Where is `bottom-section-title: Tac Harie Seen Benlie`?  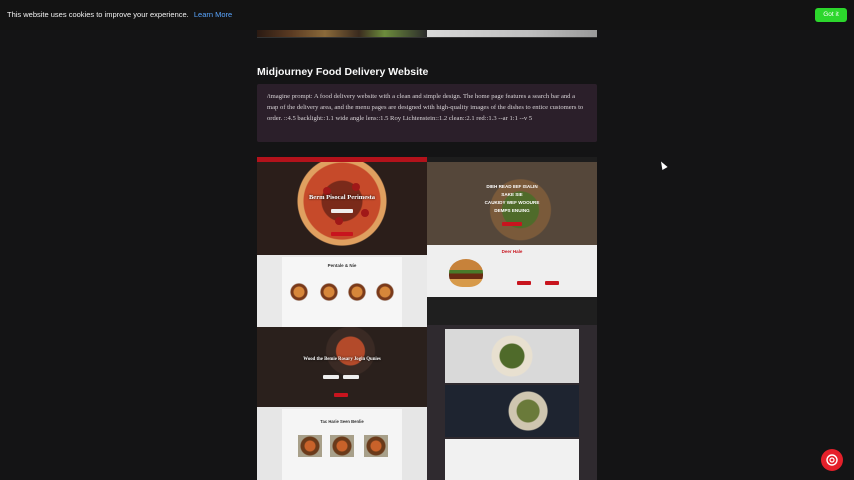
bottom-section-title: Tac Harie Seen Benlie is located at coordinates (342, 421).